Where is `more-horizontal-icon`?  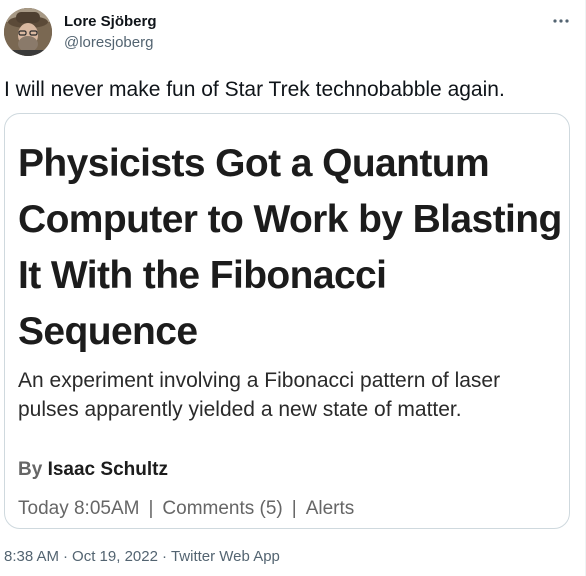
more-horizontal-icon is located at coordinates (561, 21).